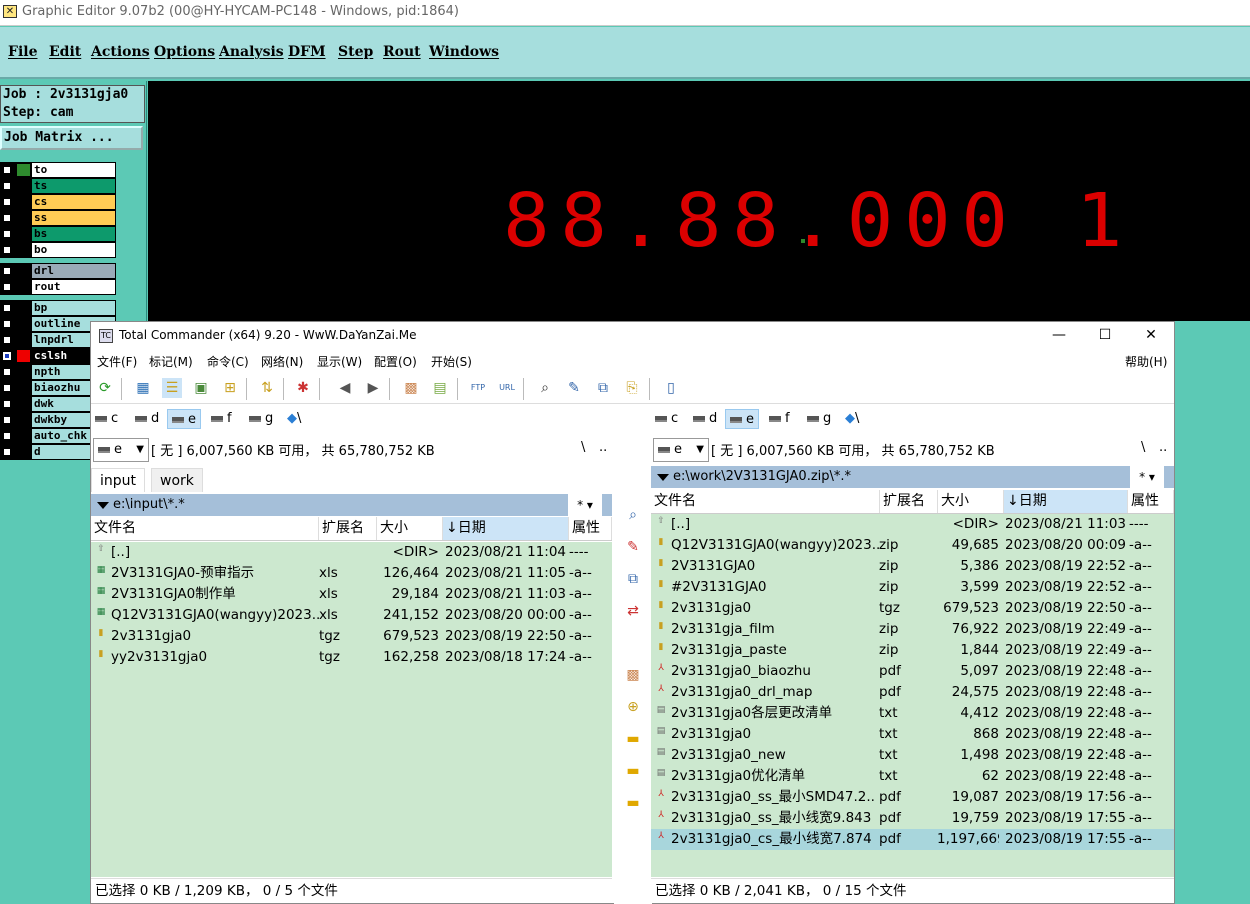  I want to click on file-row: ▮ 2V3131GJA0 zip 5,386 2023/08/19 22:52 -a--, so click(912, 566).